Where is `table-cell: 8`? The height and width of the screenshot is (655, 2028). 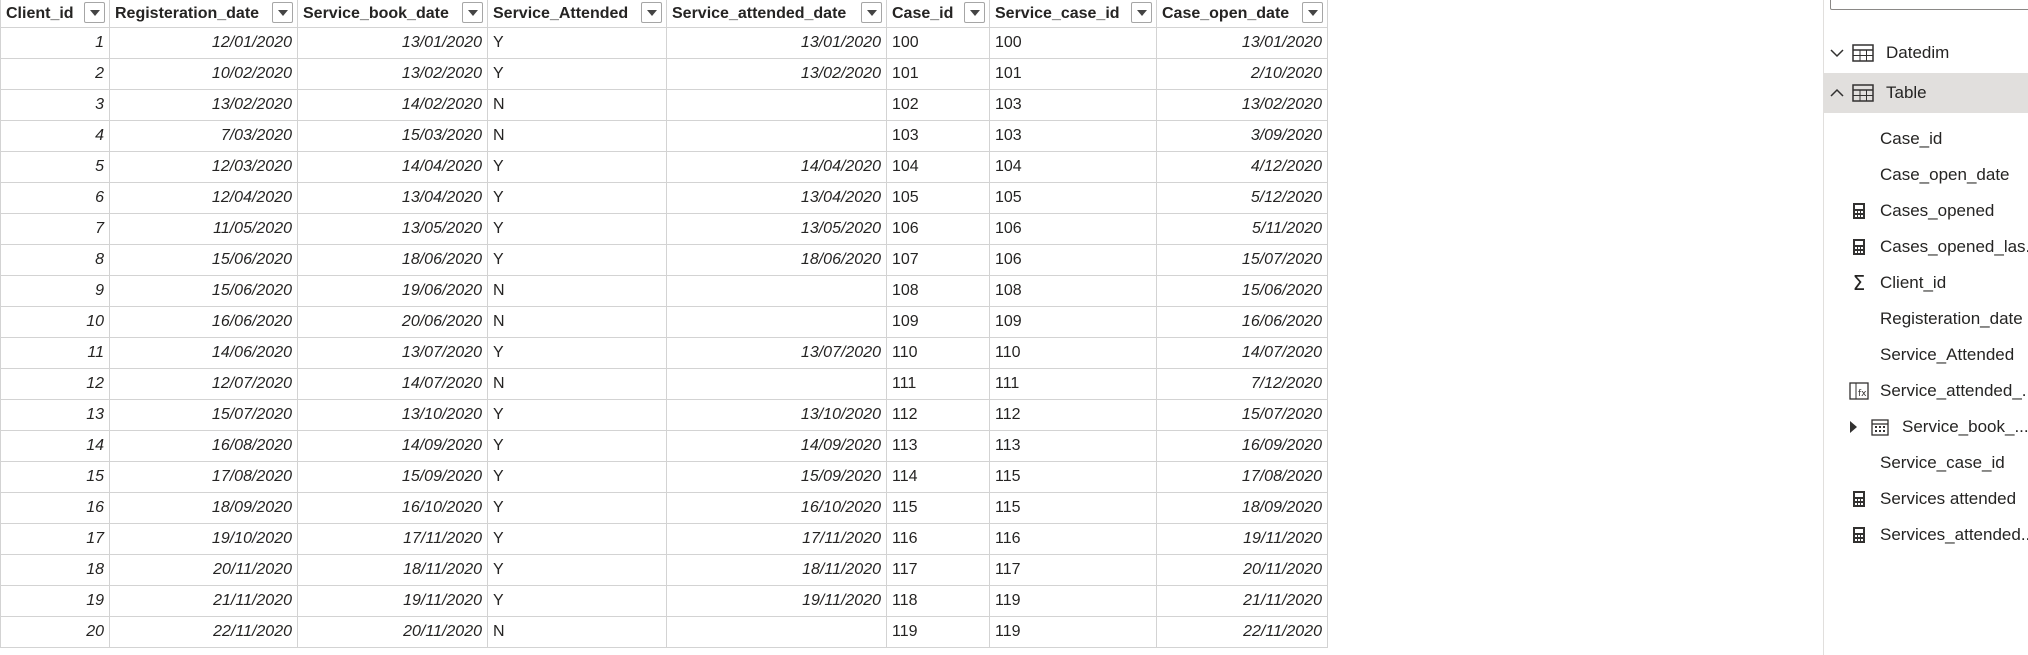
table-cell: 8 is located at coordinates (55, 260).